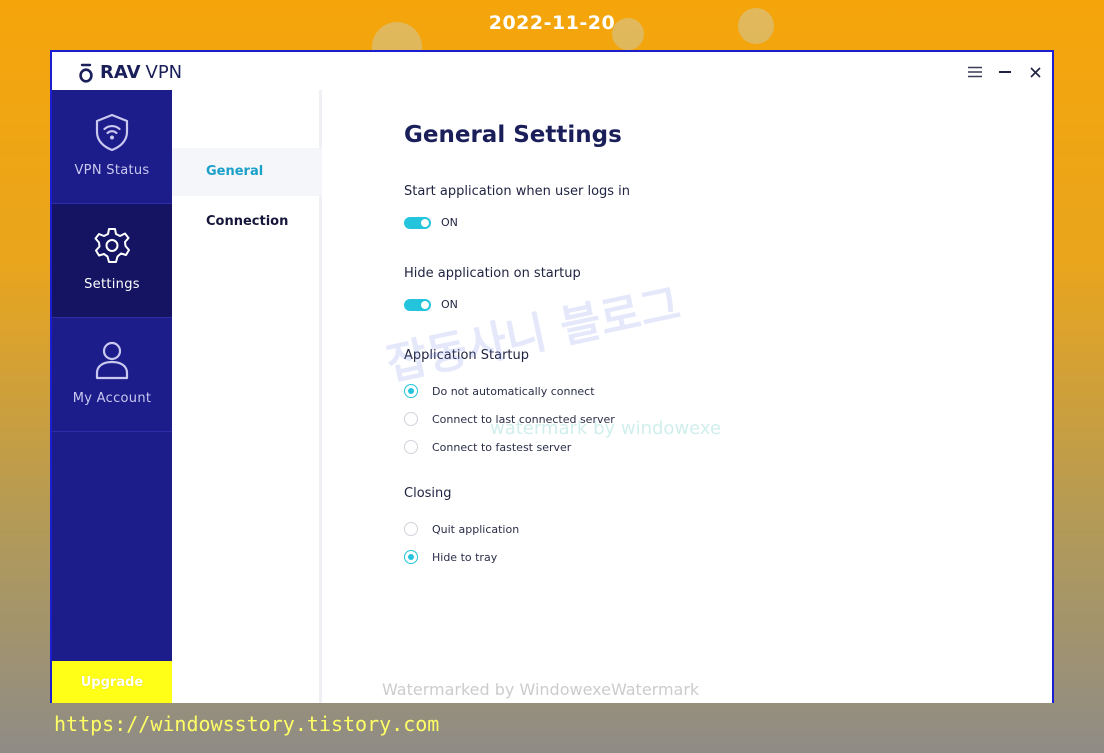 The image size is (1104, 753). What do you see at coordinates (502, 447) in the screenshot?
I see `radio-label: Connect to fastest server` at bounding box center [502, 447].